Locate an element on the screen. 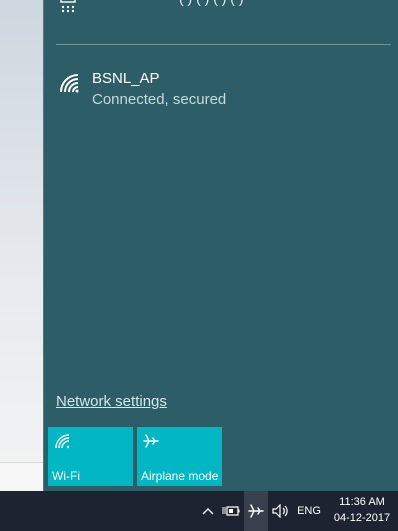 The width and height of the screenshot is (398, 531). speaker-icon is located at coordinates (280, 511).